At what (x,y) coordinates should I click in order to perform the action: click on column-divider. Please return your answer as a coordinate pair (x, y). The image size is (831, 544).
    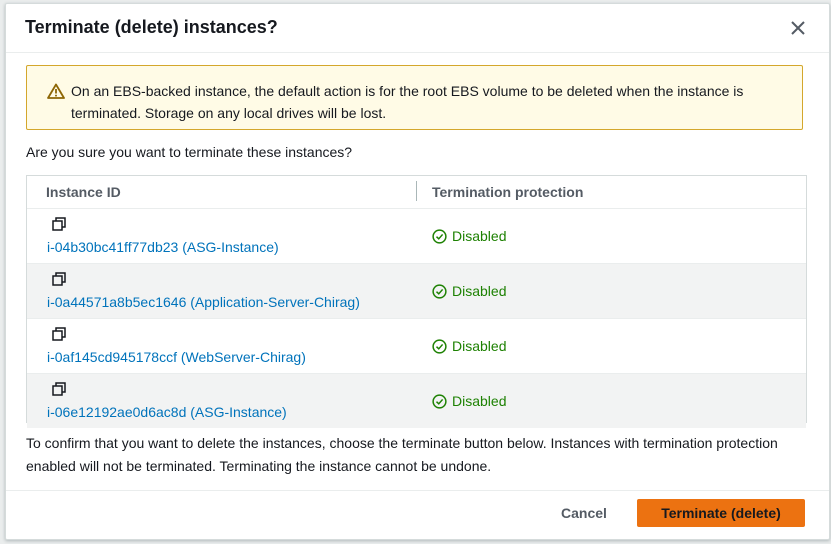
    Looking at the image, I should click on (416, 191).